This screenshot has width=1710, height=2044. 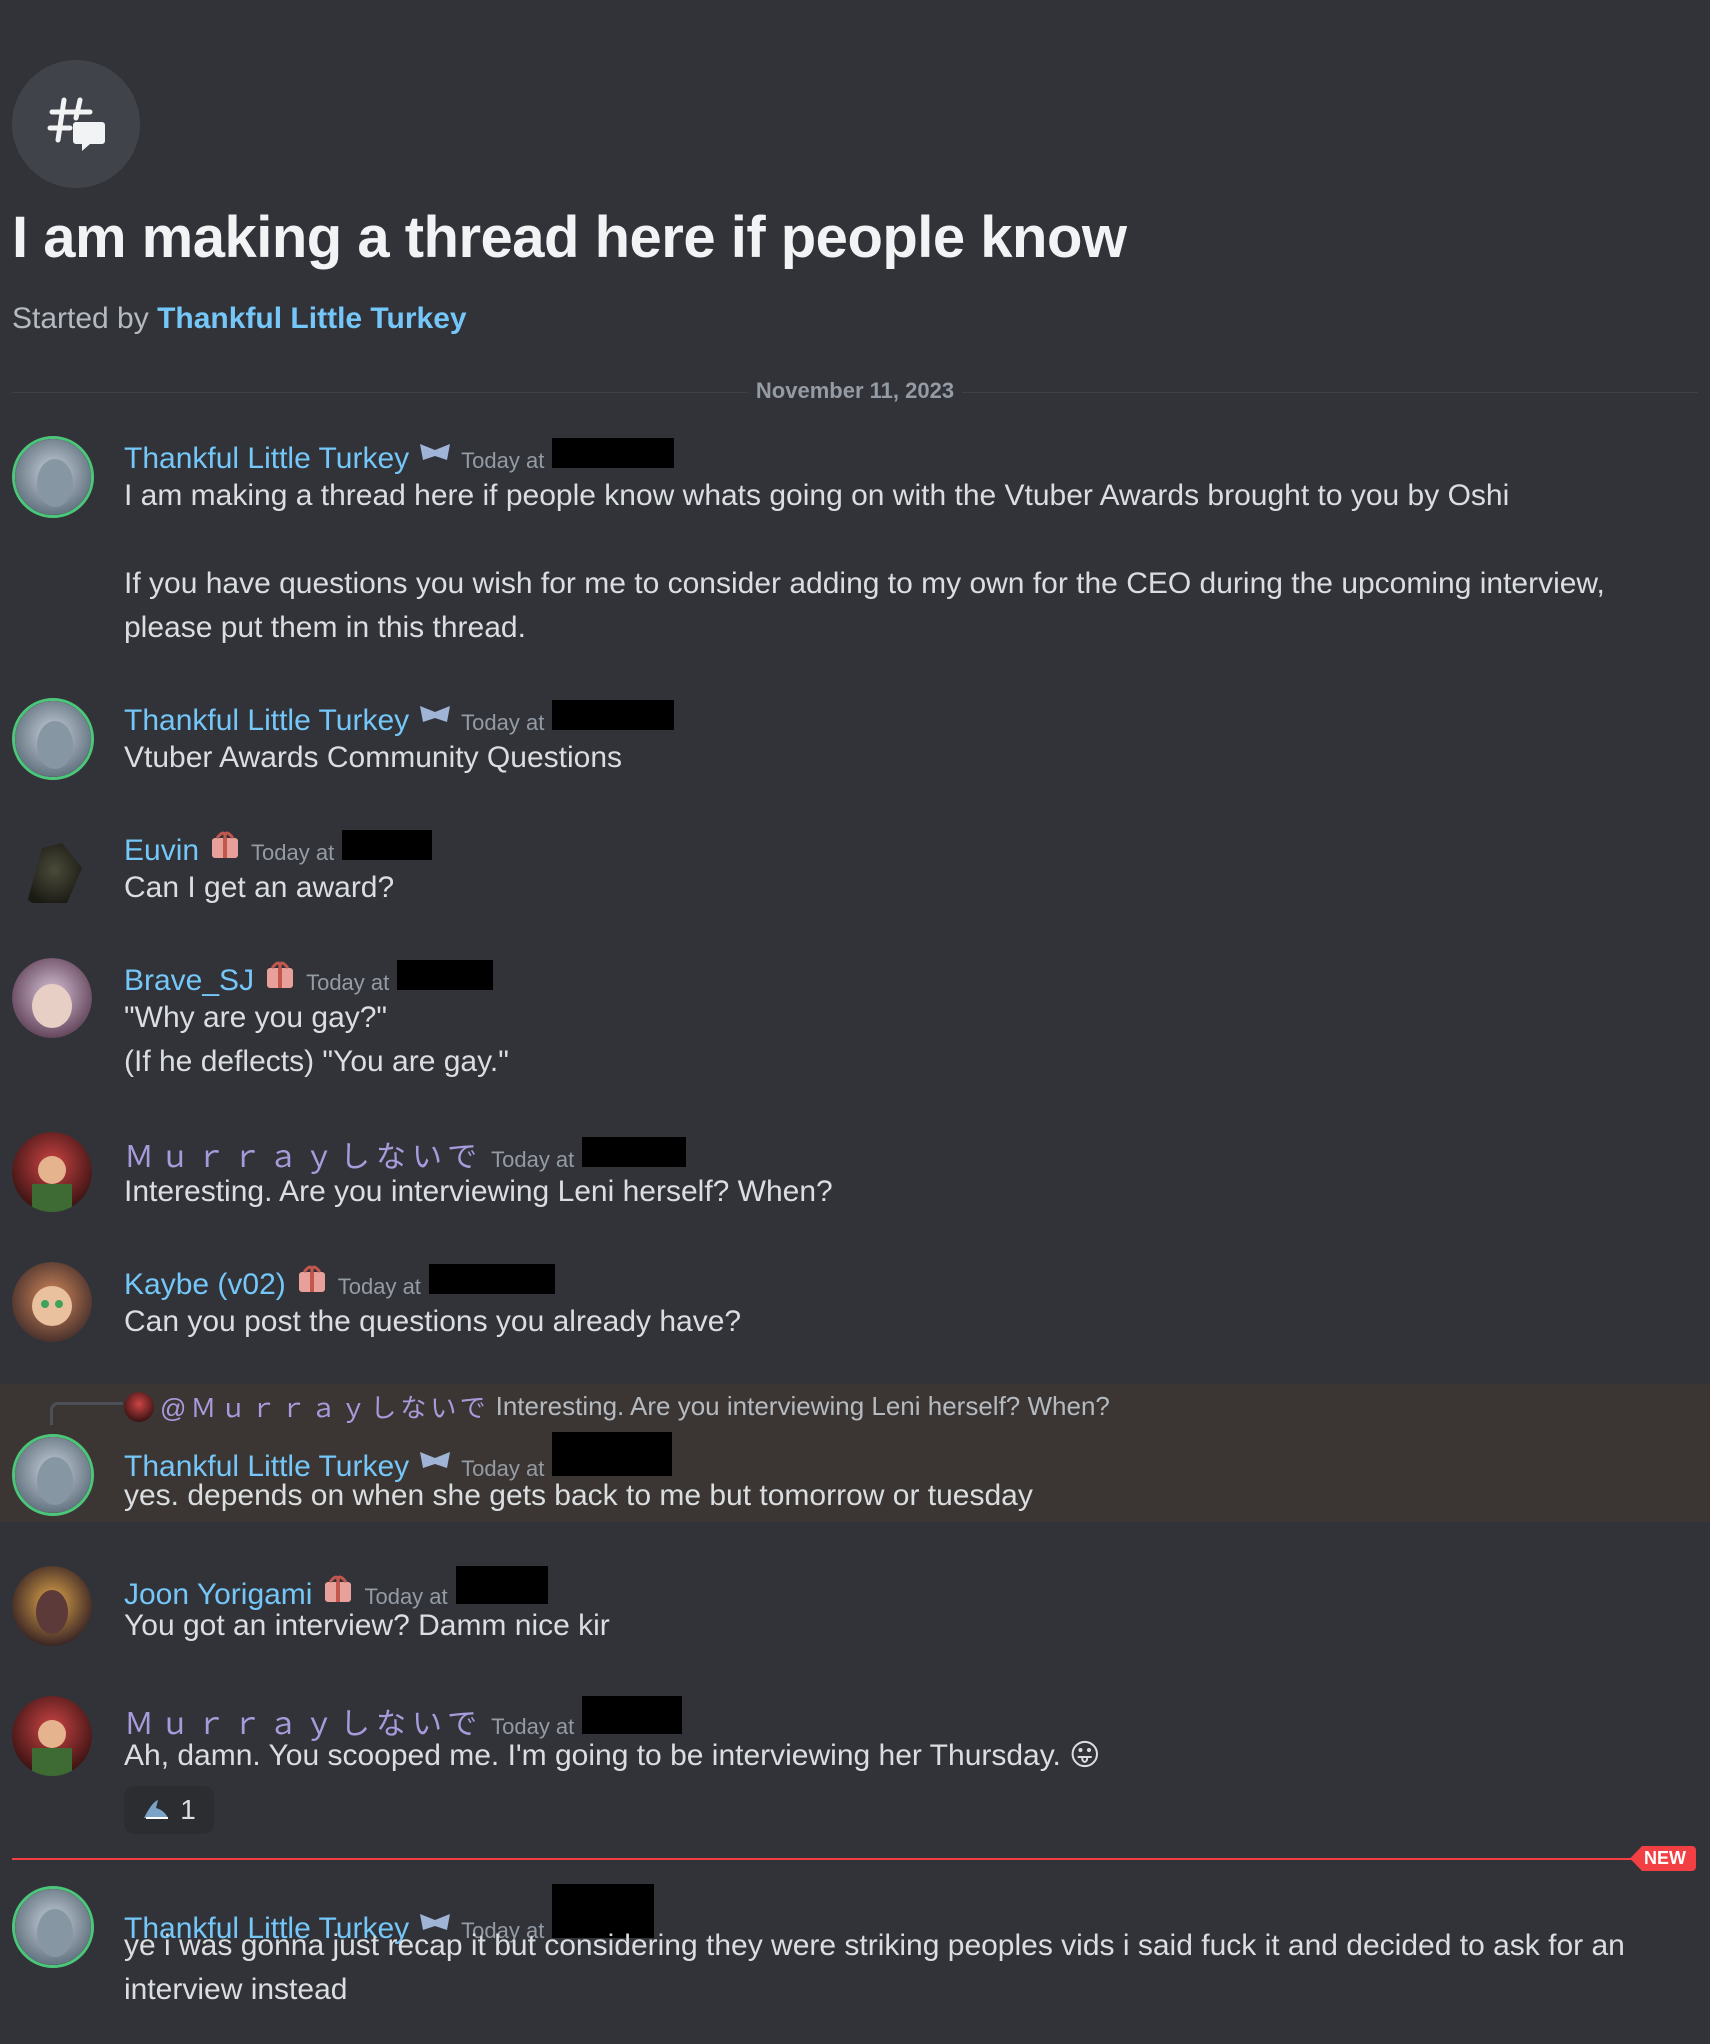 I want to click on message-line: (If he deflects) "You are gay.", so click(x=316, y=1061).